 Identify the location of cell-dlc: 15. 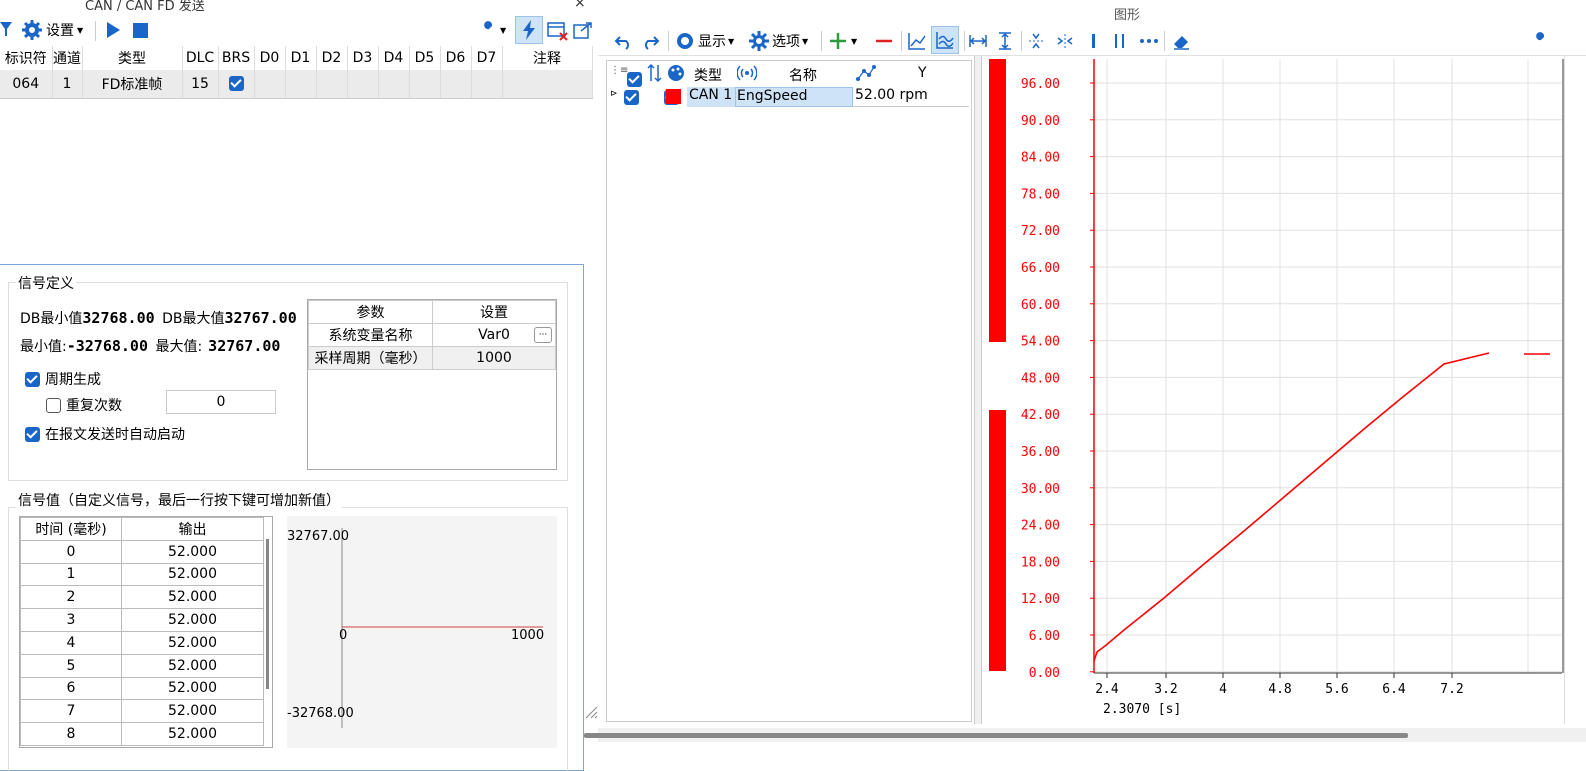
(200, 84).